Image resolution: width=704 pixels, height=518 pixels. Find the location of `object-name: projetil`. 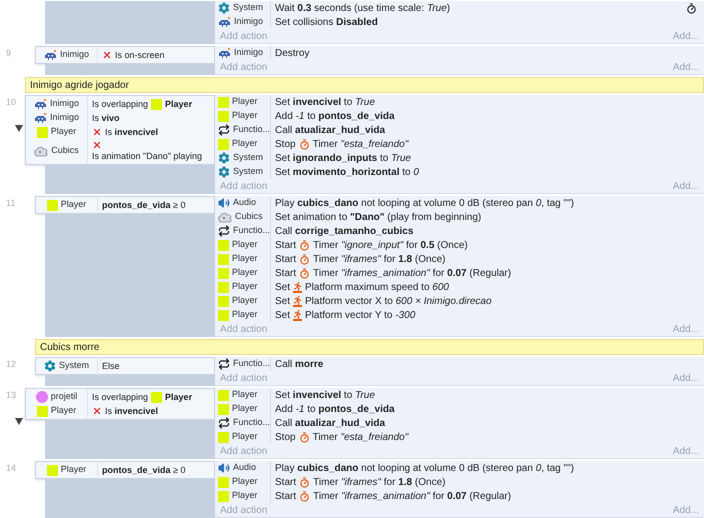

object-name: projetil is located at coordinates (64, 397).